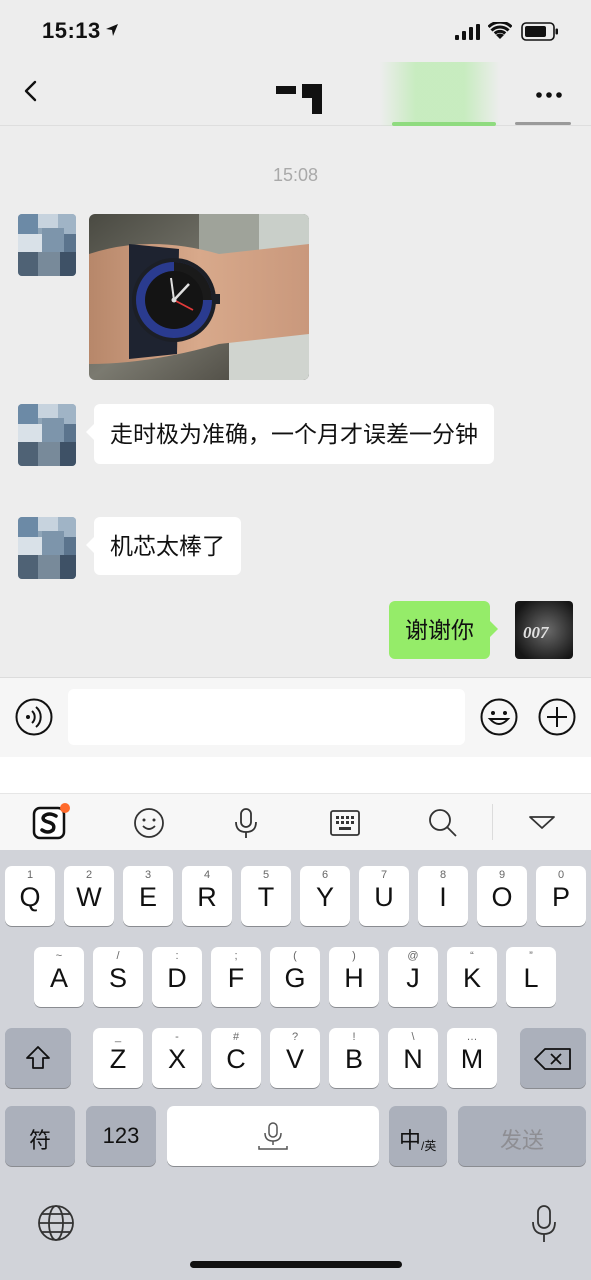  What do you see at coordinates (148, 875) in the screenshot?
I see `key-hint: 3` at bounding box center [148, 875].